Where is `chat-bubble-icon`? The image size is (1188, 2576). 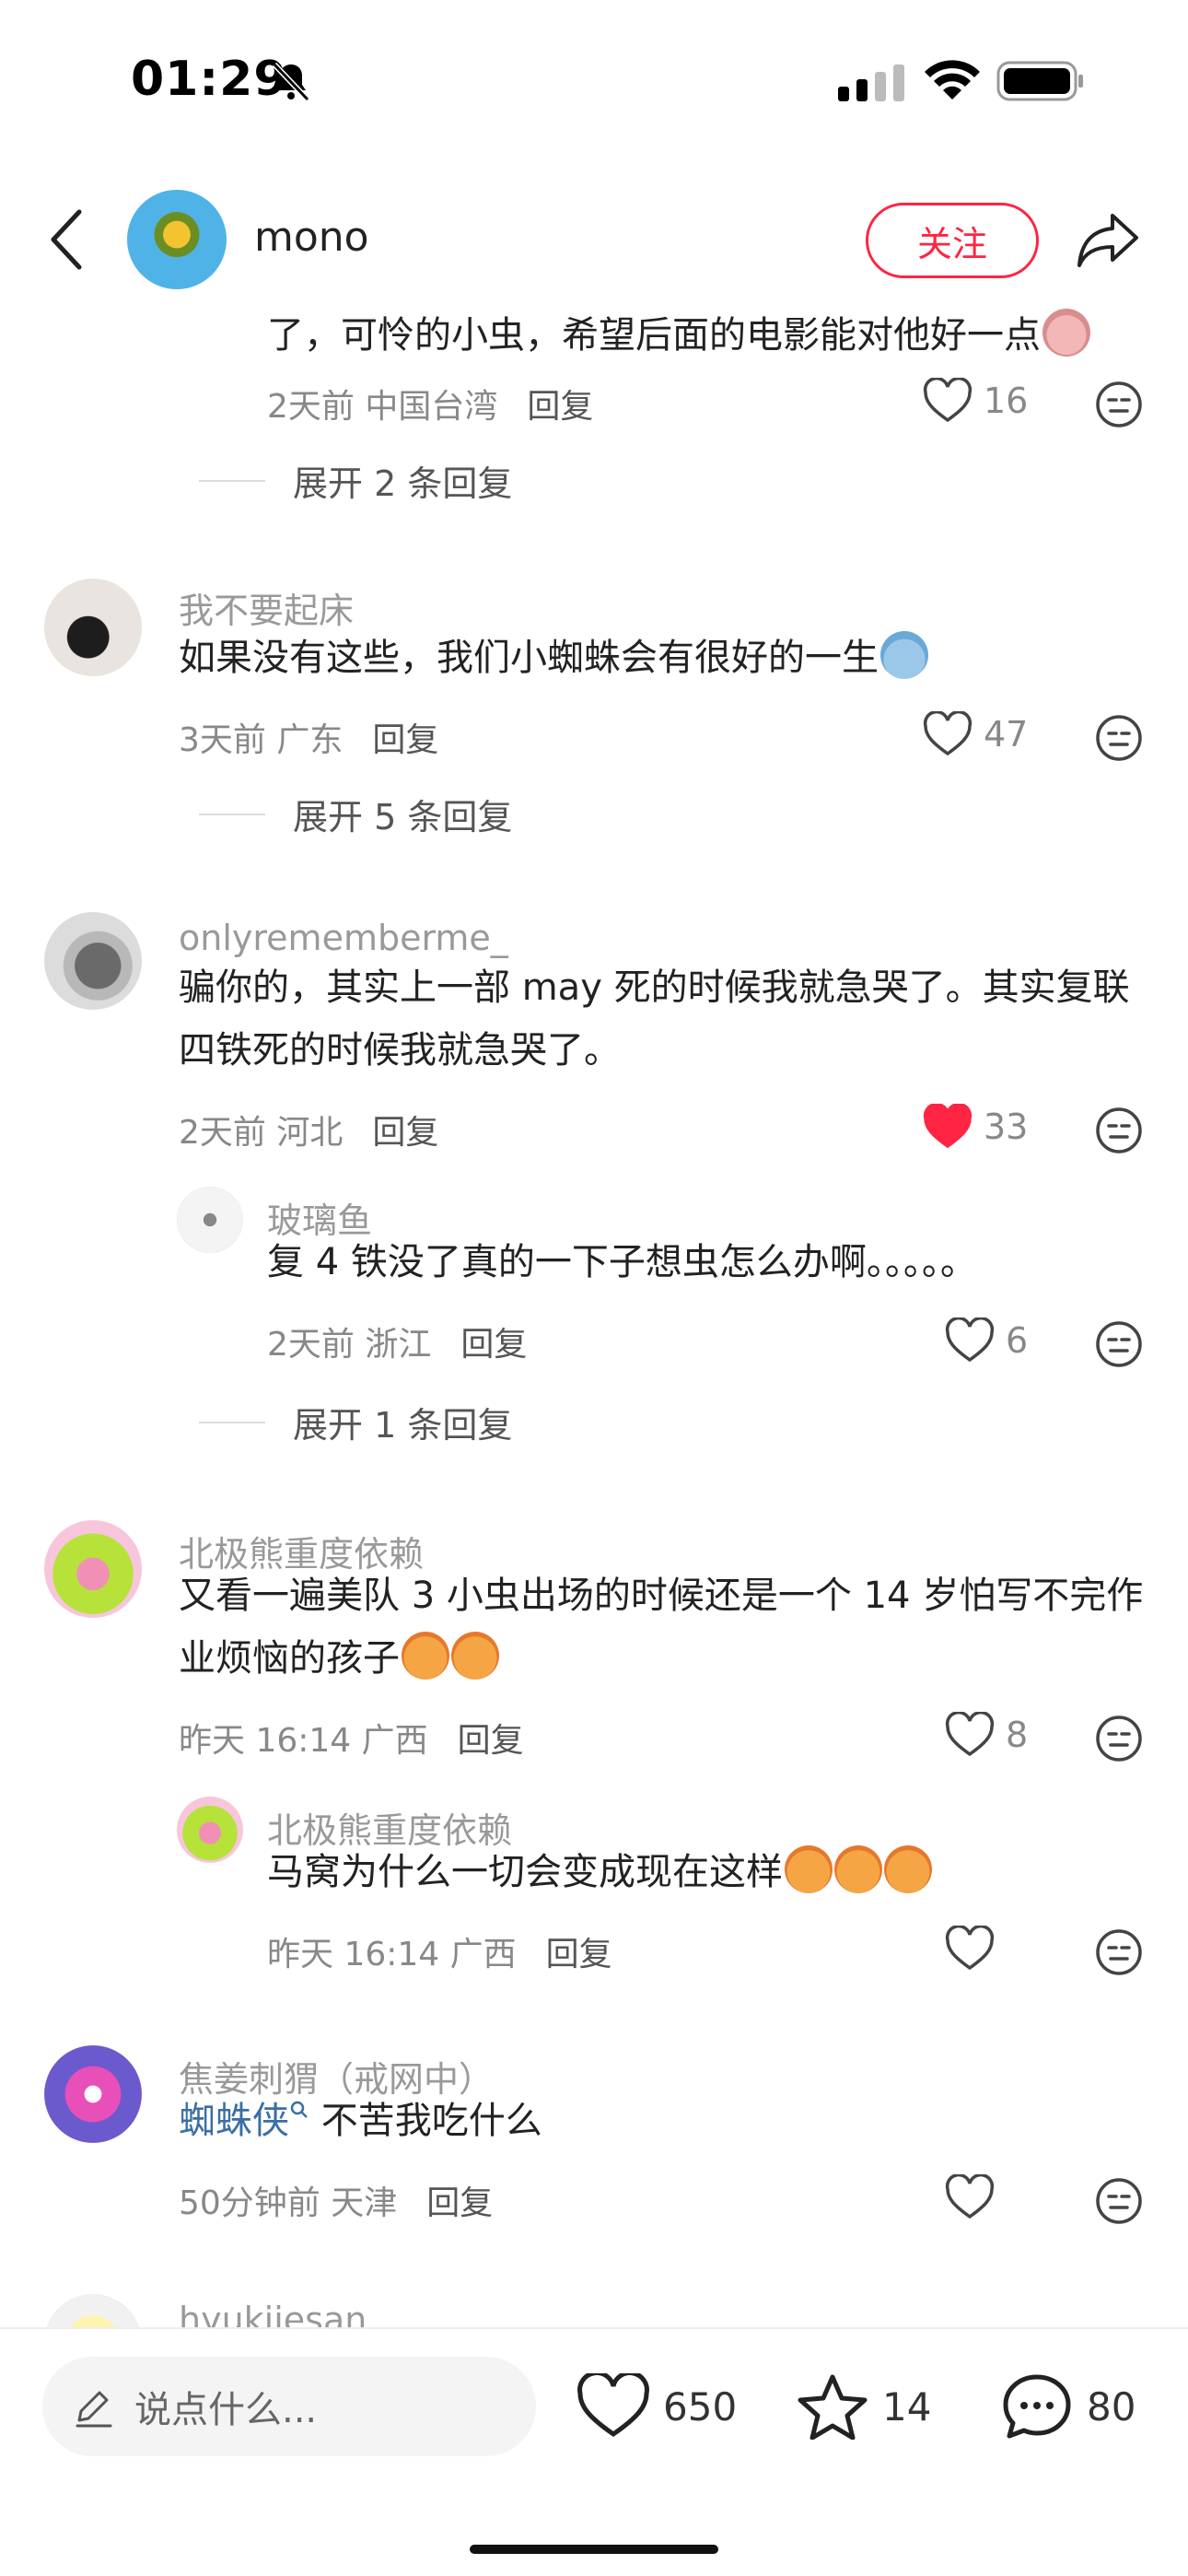 chat-bubble-icon is located at coordinates (1037, 2406).